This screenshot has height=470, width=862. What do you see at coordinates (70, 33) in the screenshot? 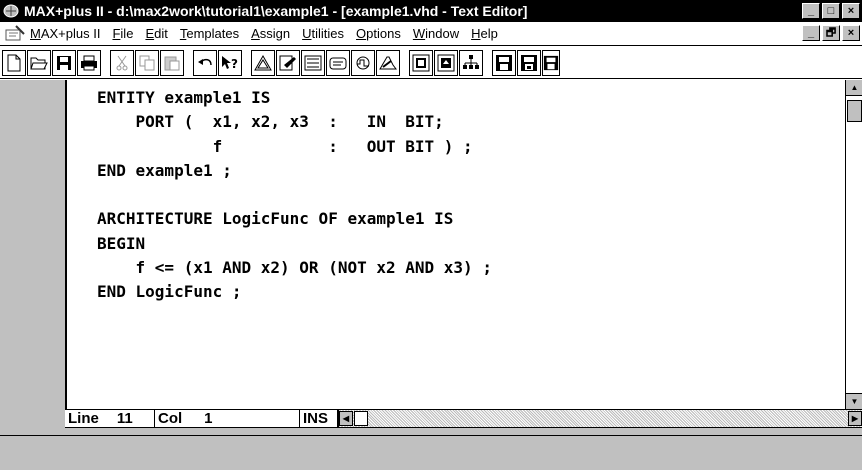
I see `menu-maxplus-rest: AX+plus II` at bounding box center [70, 33].